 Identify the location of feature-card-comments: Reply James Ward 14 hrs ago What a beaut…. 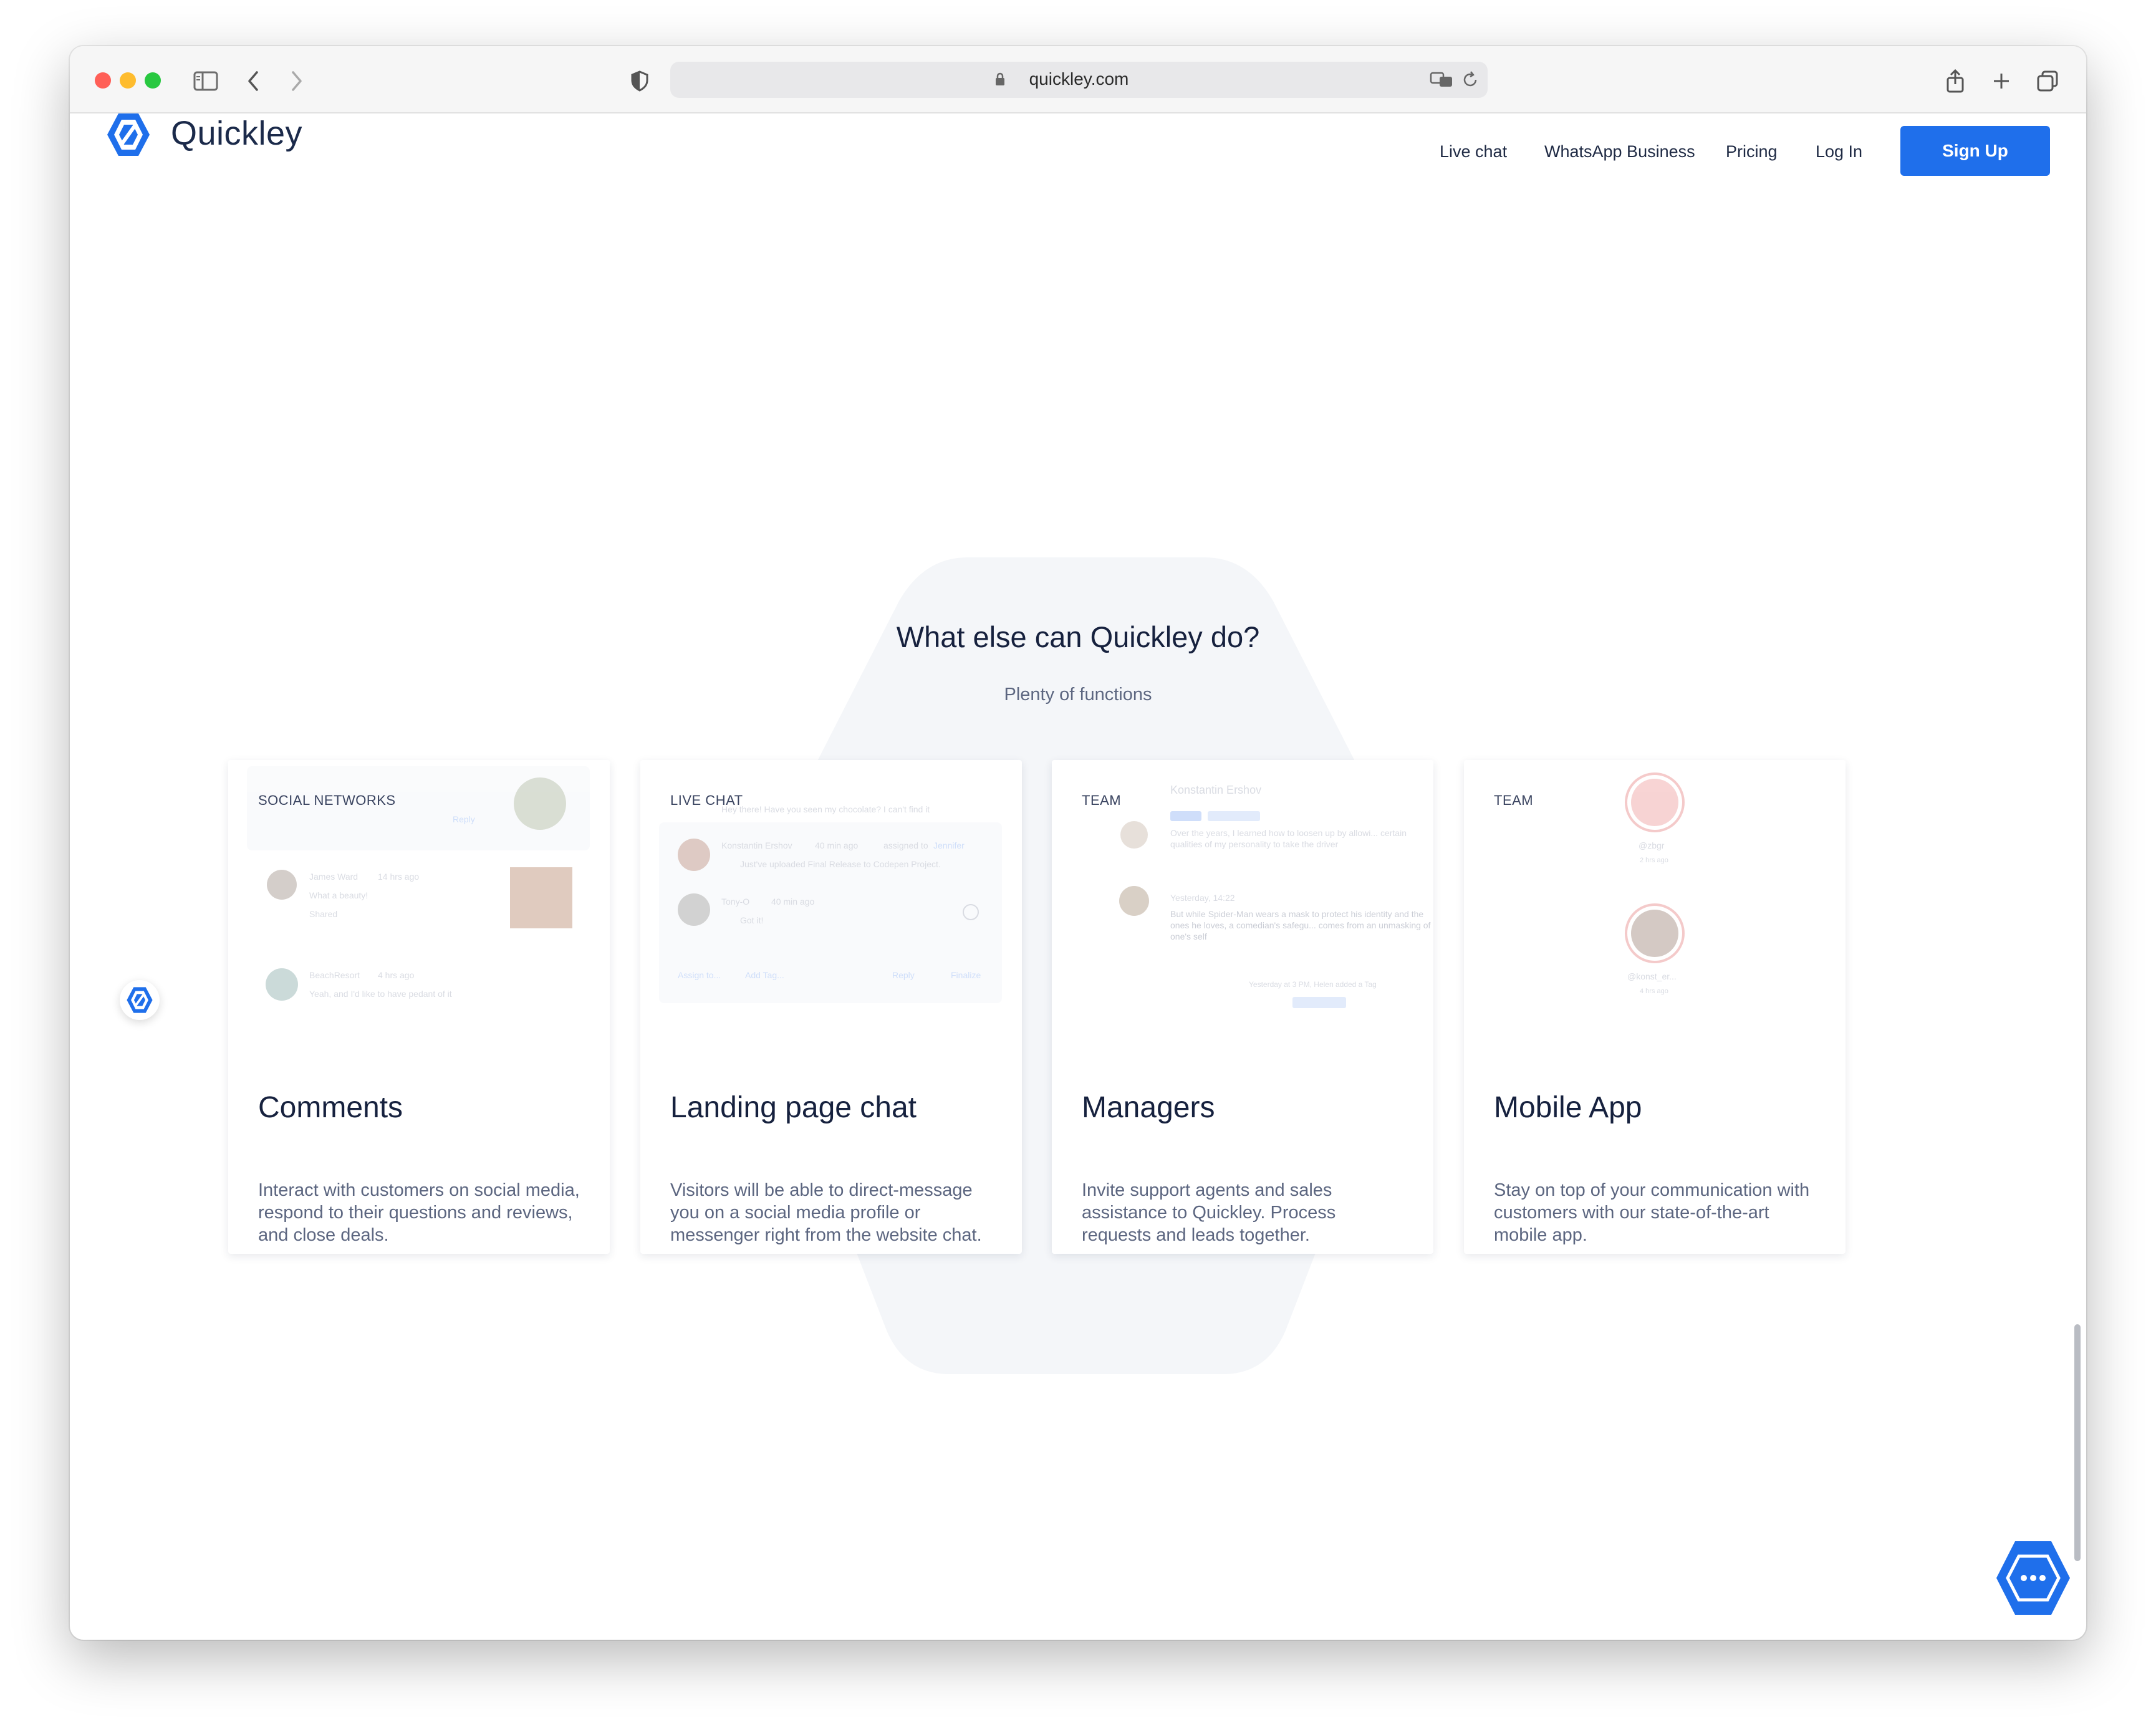
(419, 1007).